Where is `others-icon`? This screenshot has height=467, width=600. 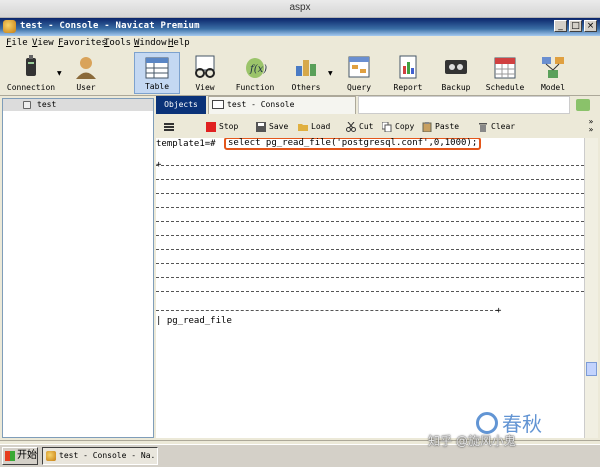
others-icon is located at coordinates (306, 68).